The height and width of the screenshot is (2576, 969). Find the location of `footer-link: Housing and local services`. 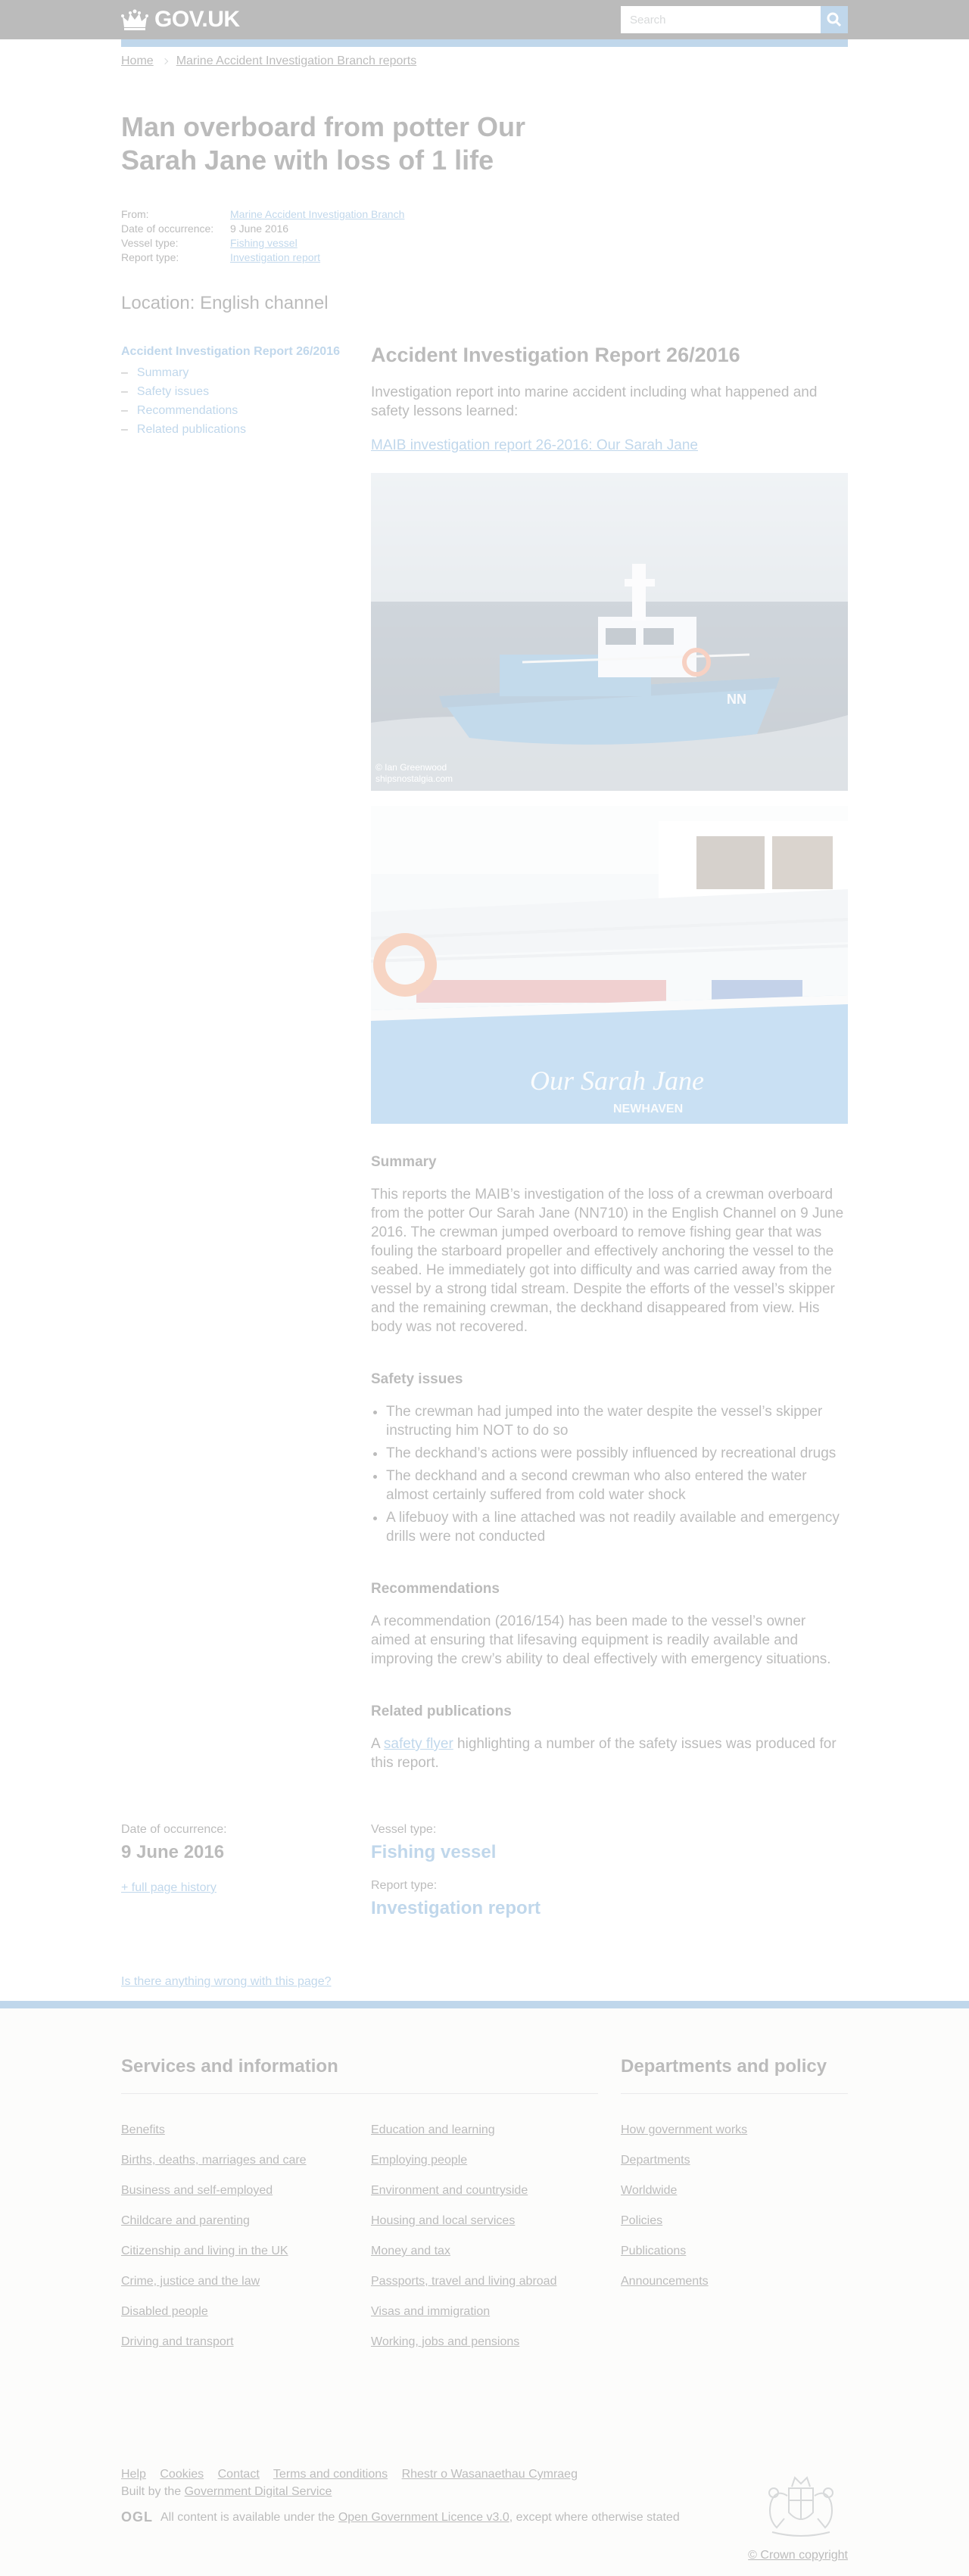

footer-link: Housing and local services is located at coordinates (443, 2220).